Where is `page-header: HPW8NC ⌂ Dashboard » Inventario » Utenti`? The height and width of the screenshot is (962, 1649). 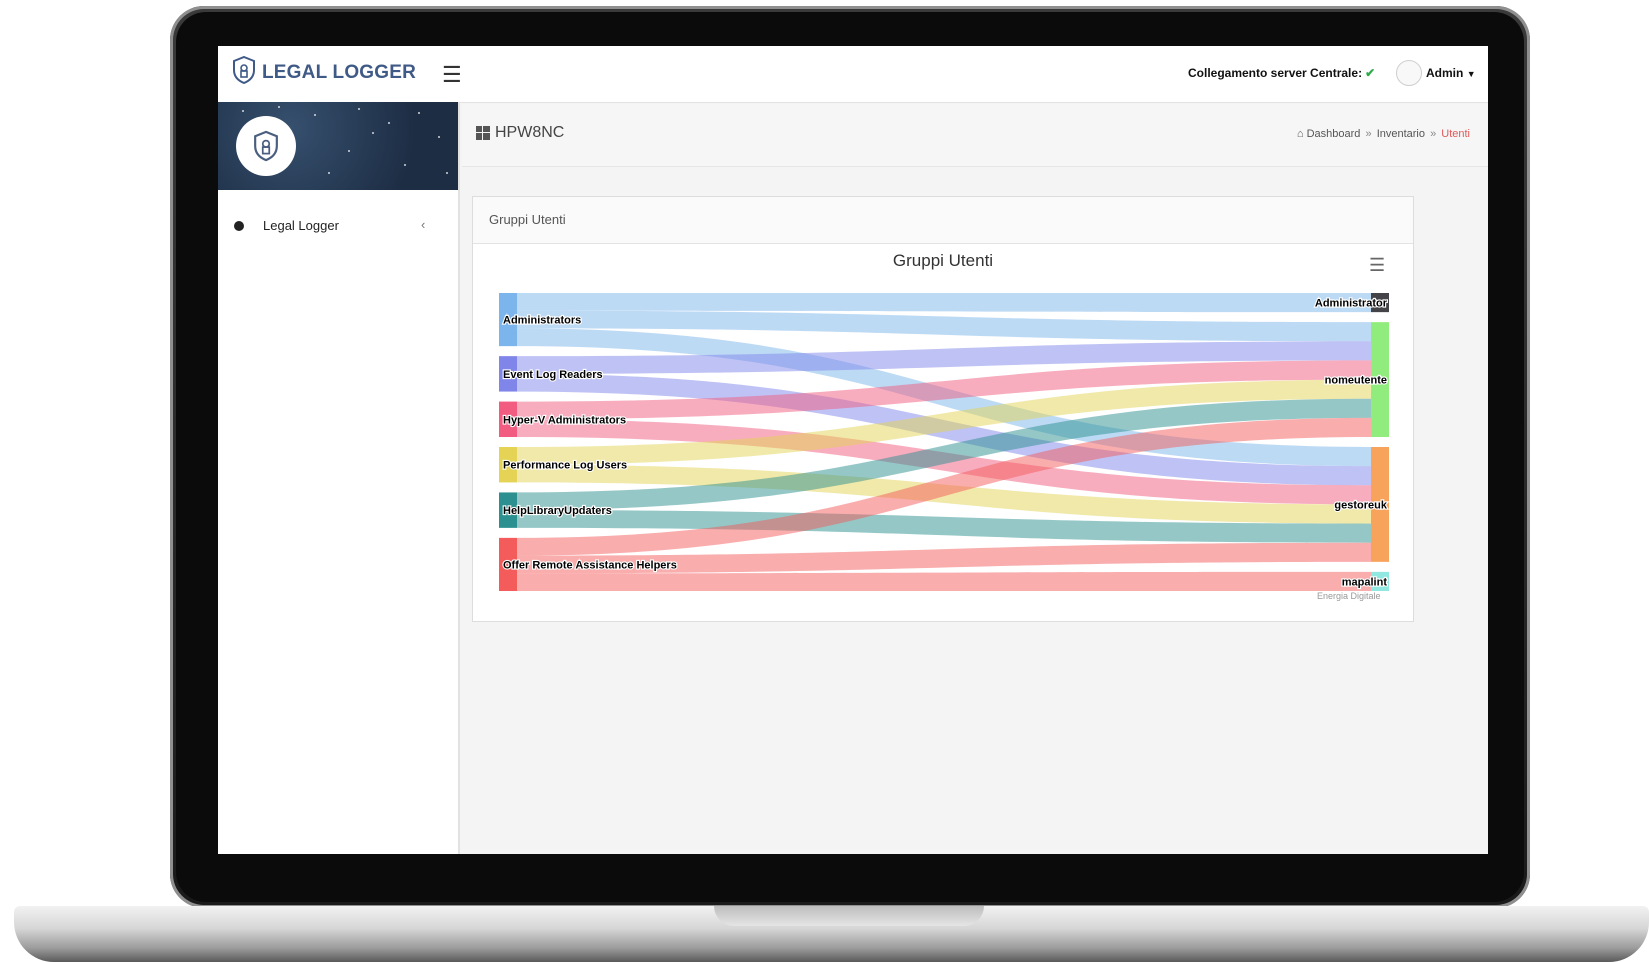 page-header: HPW8NC ⌂ Dashboard » Inventario » Utenti is located at coordinates (975, 135).